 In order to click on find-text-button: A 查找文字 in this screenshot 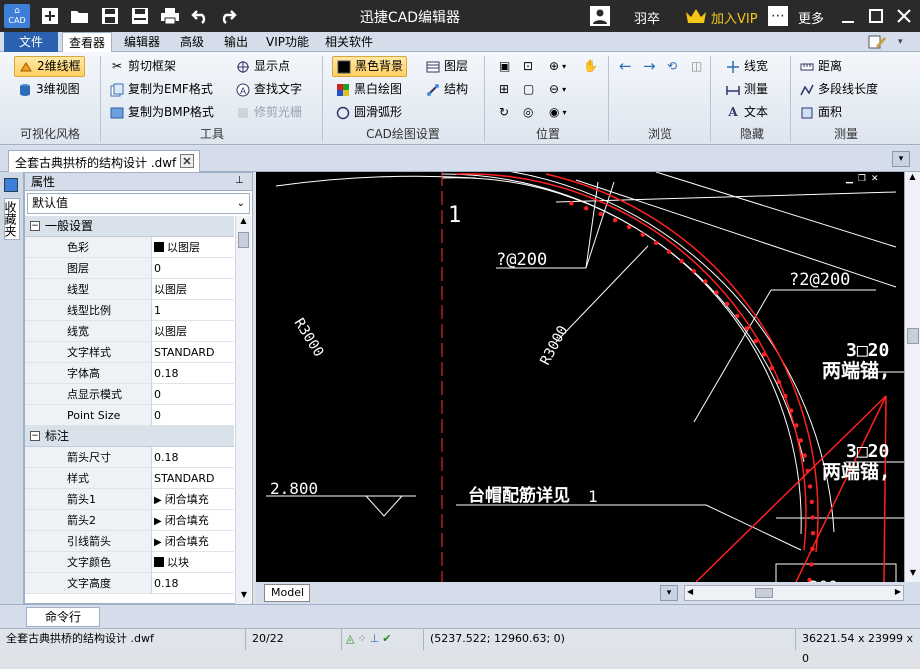, I will do `click(268, 89)`.